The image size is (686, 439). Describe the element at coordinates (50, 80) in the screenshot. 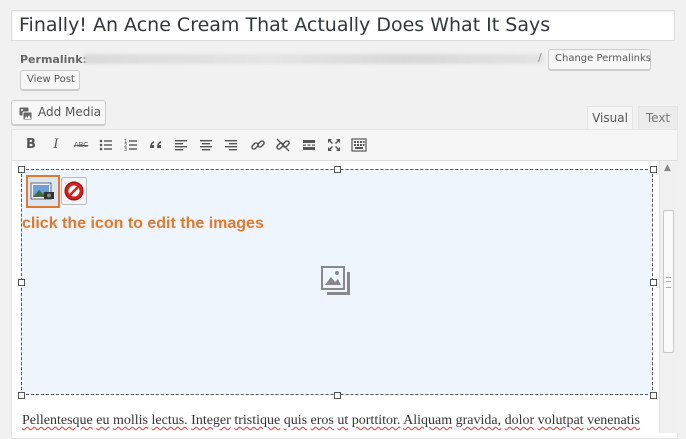

I see `view-post-button: View Post` at that location.